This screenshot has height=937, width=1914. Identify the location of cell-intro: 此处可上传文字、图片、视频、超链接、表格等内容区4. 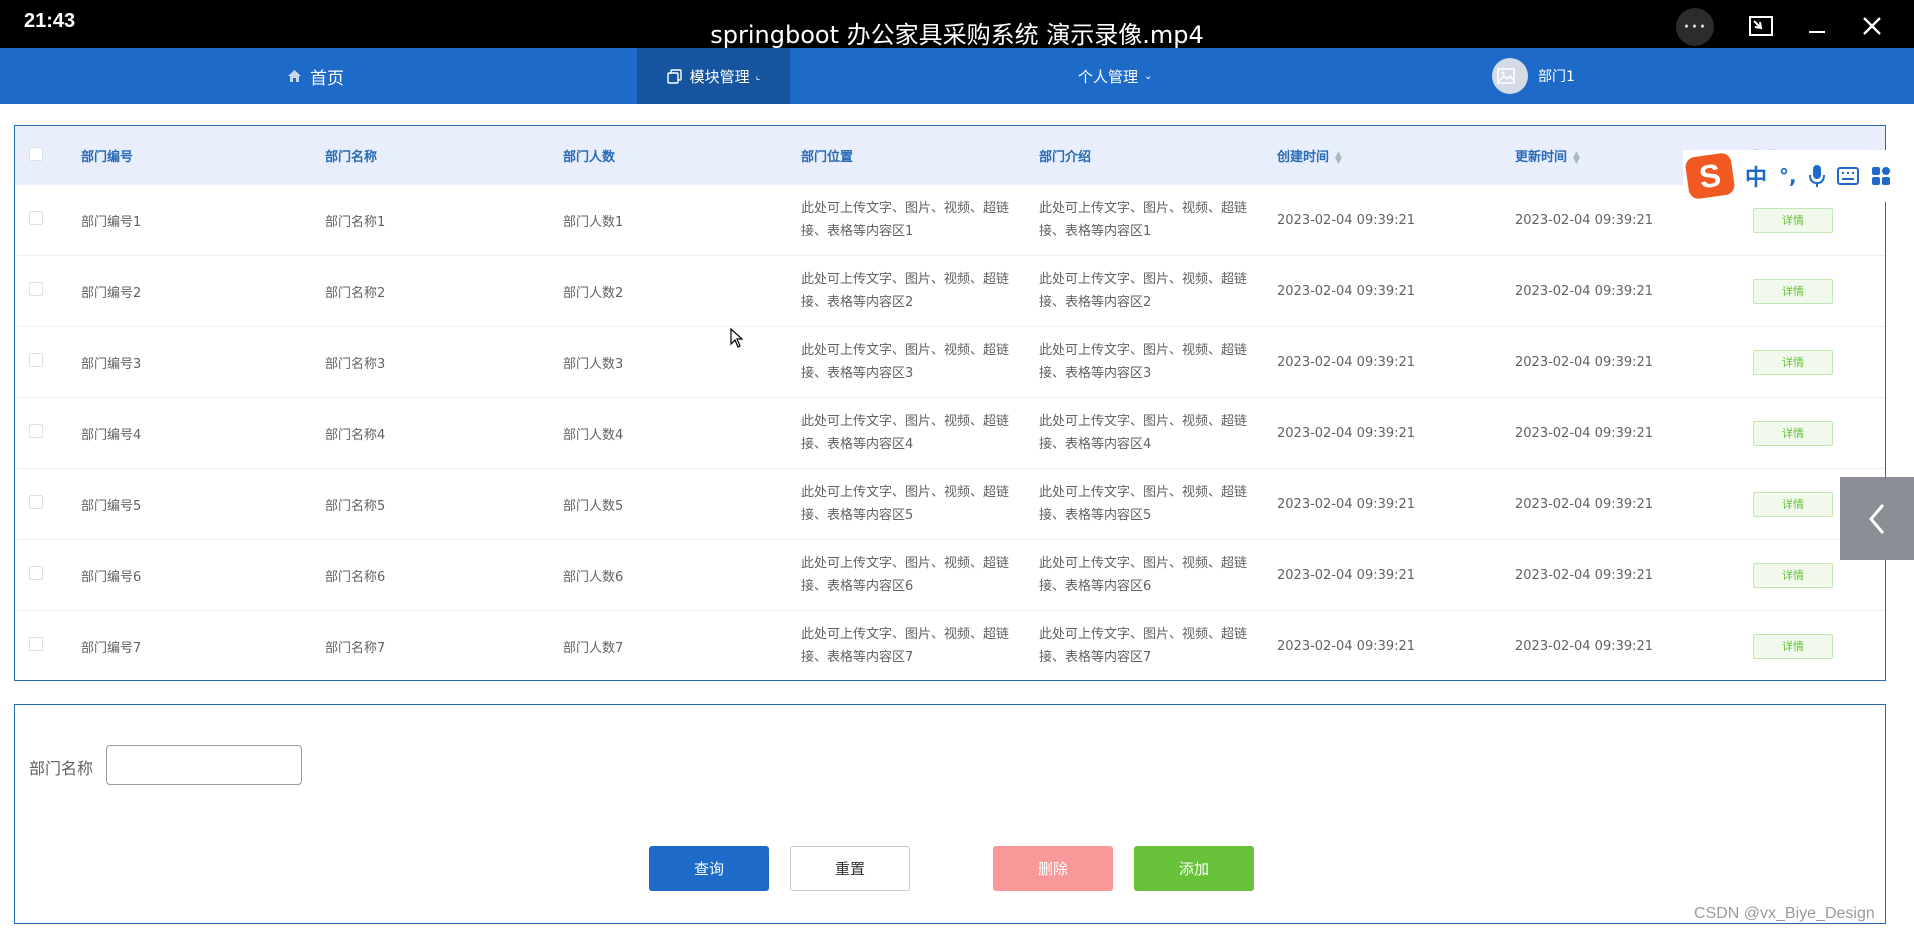
(1158, 433).